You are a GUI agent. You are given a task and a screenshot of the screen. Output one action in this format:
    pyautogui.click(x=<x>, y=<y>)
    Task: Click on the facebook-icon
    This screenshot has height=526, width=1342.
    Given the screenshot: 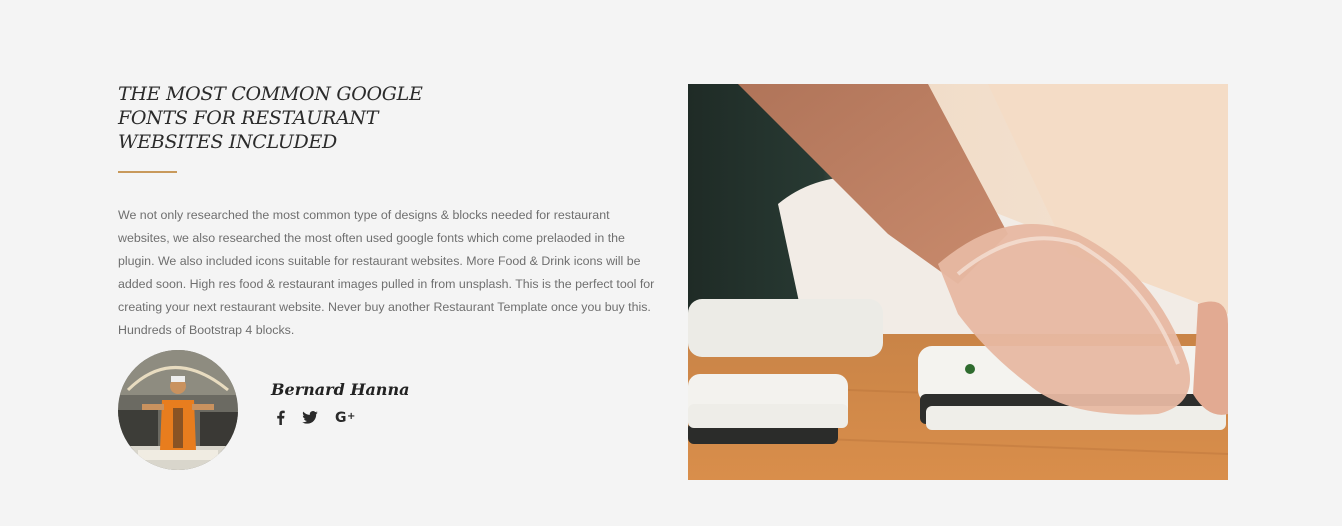 What is the action you would take?
    pyautogui.click(x=280, y=417)
    